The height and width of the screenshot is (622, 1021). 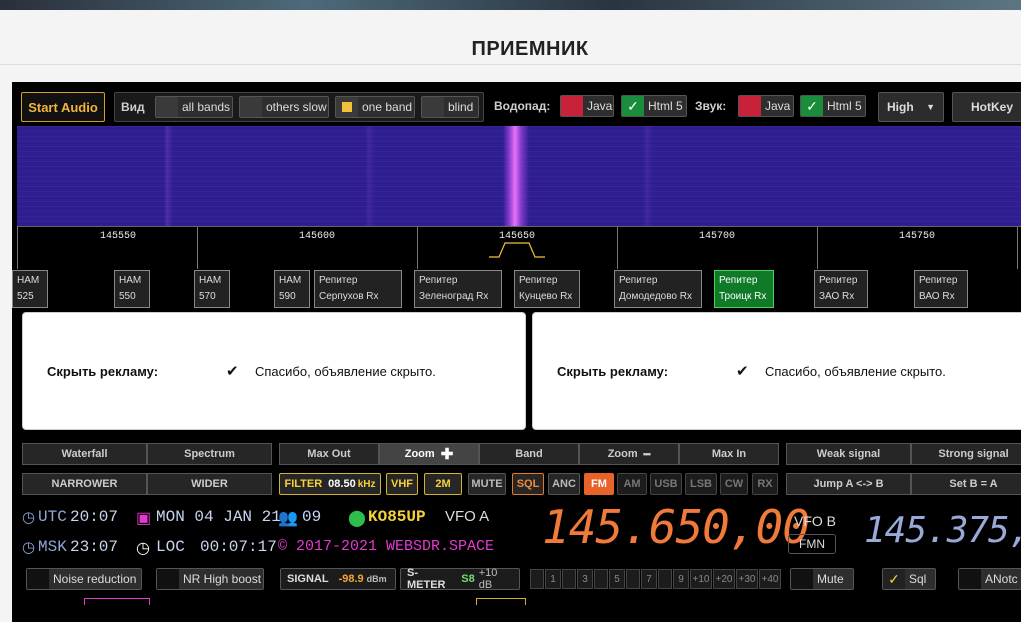 I want to click on mode-usb-button: USB, so click(x=666, y=484).